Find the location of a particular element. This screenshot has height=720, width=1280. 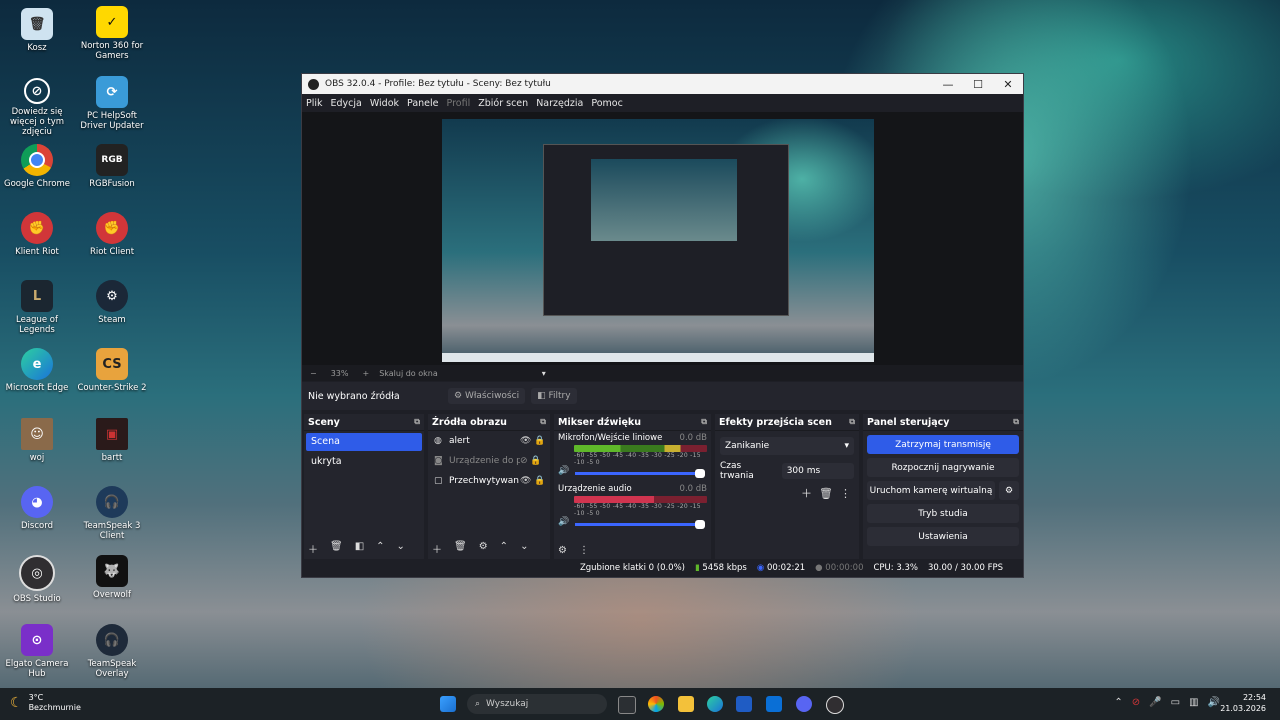

chevron-down-icon: ▾ is located at coordinates (544, 373).